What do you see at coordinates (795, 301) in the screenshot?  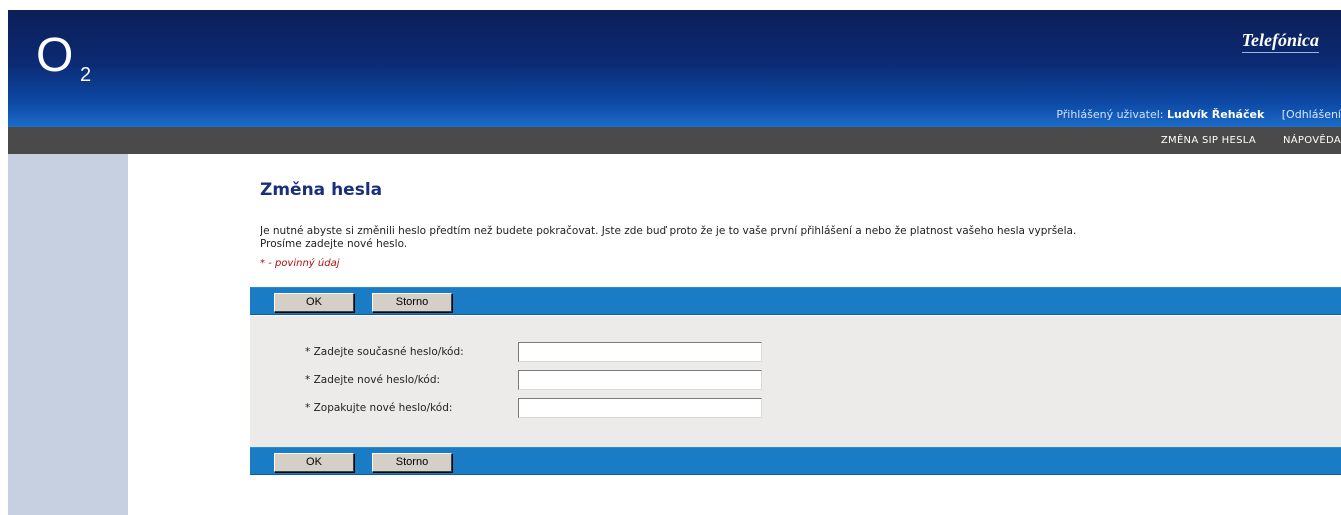 I see `top-button-bar: OK Storno` at bounding box center [795, 301].